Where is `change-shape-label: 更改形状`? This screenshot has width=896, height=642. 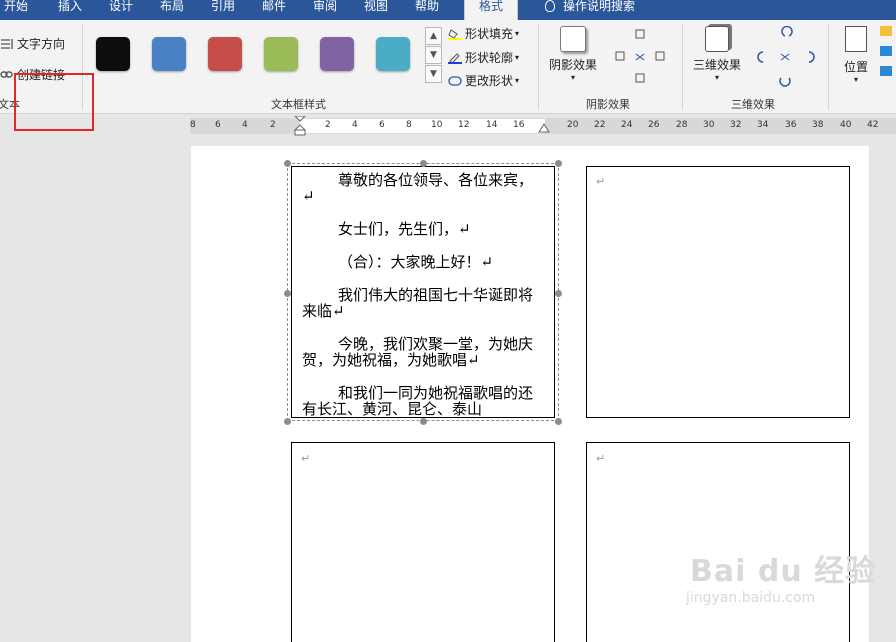
change-shape-label: 更改形状 is located at coordinates (489, 81).